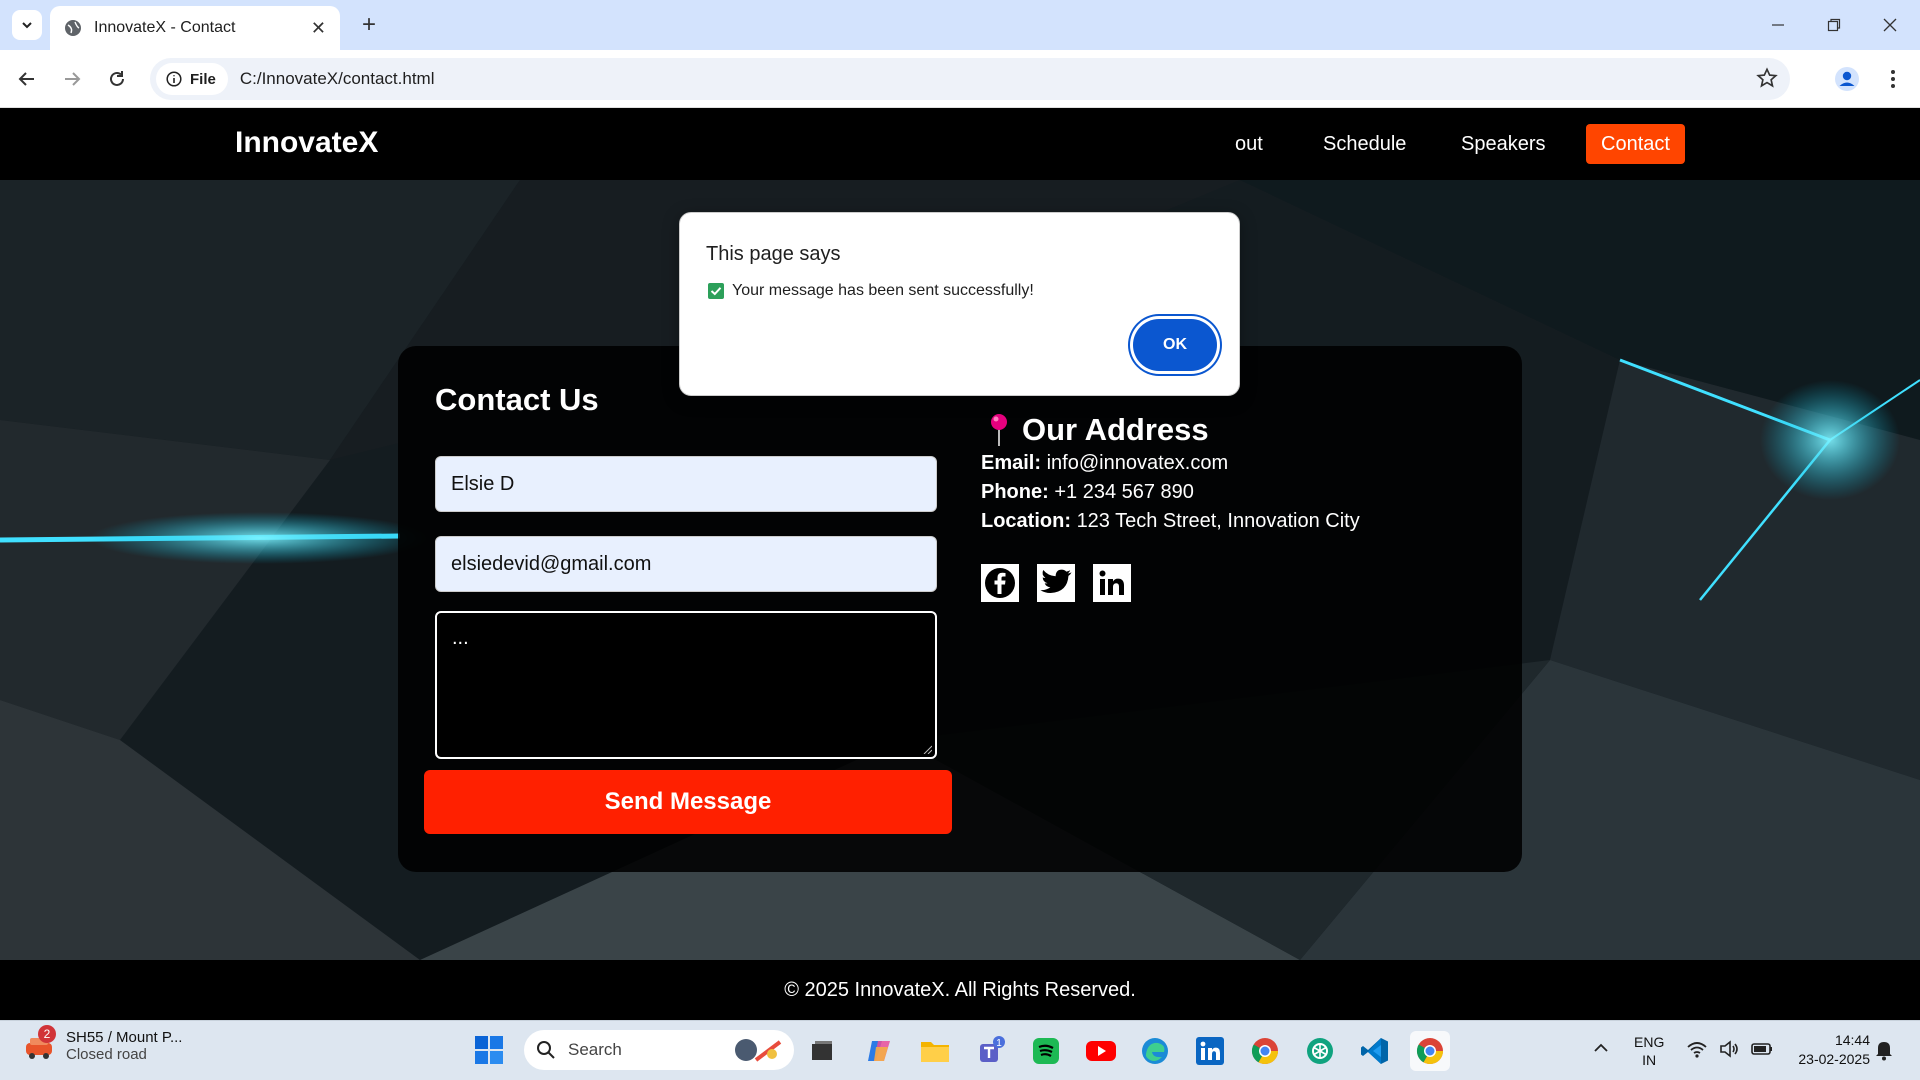  Describe the element at coordinates (192, 79) in the screenshot. I see `site-info-chip: File` at that location.